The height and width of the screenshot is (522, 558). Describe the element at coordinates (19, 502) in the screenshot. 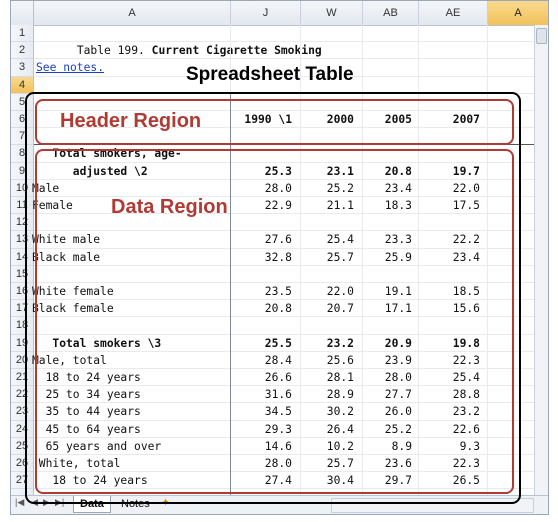

I see `first-sheet-arrow-icon: |◀` at that location.